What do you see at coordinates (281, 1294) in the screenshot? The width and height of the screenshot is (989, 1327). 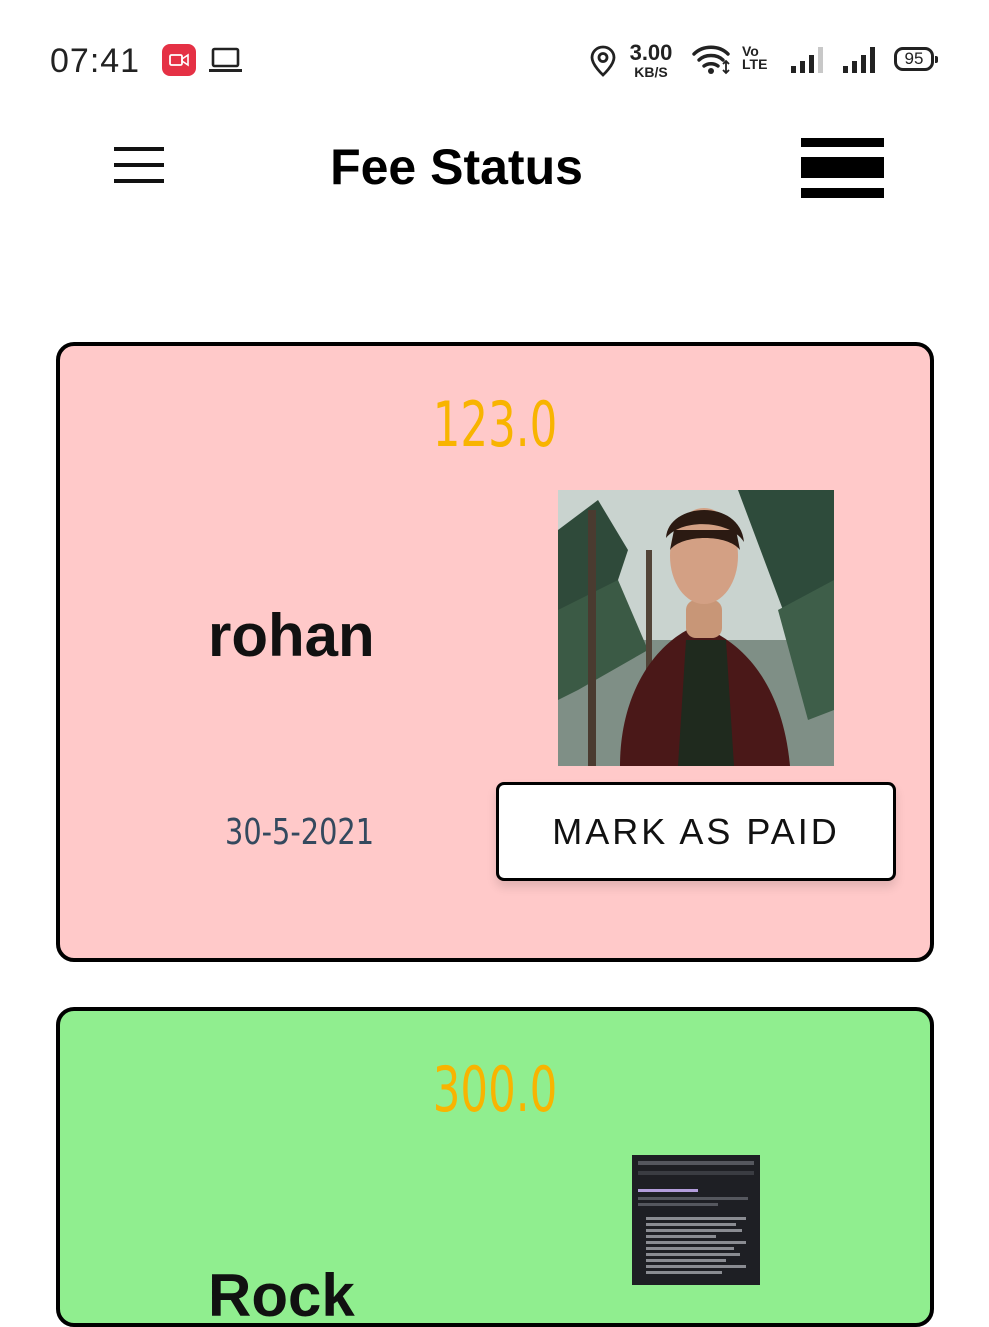 I see `student-name: Rock` at bounding box center [281, 1294].